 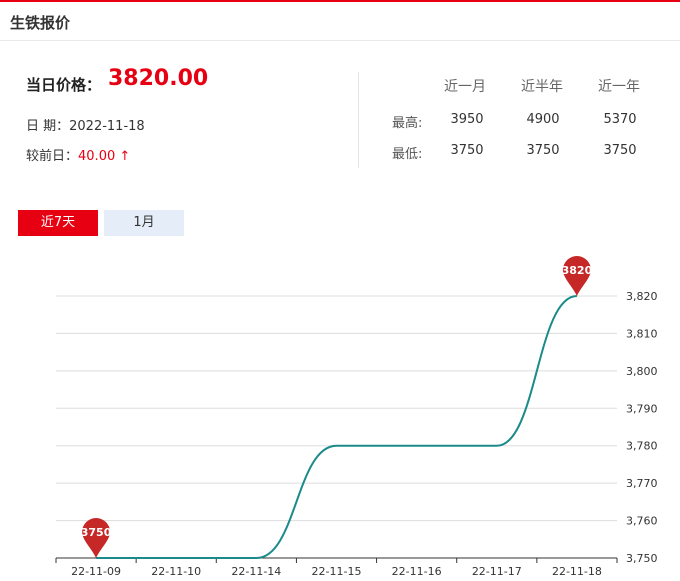 What do you see at coordinates (577, 571) in the screenshot?
I see `x-tick-label: 22-11-18` at bounding box center [577, 571].